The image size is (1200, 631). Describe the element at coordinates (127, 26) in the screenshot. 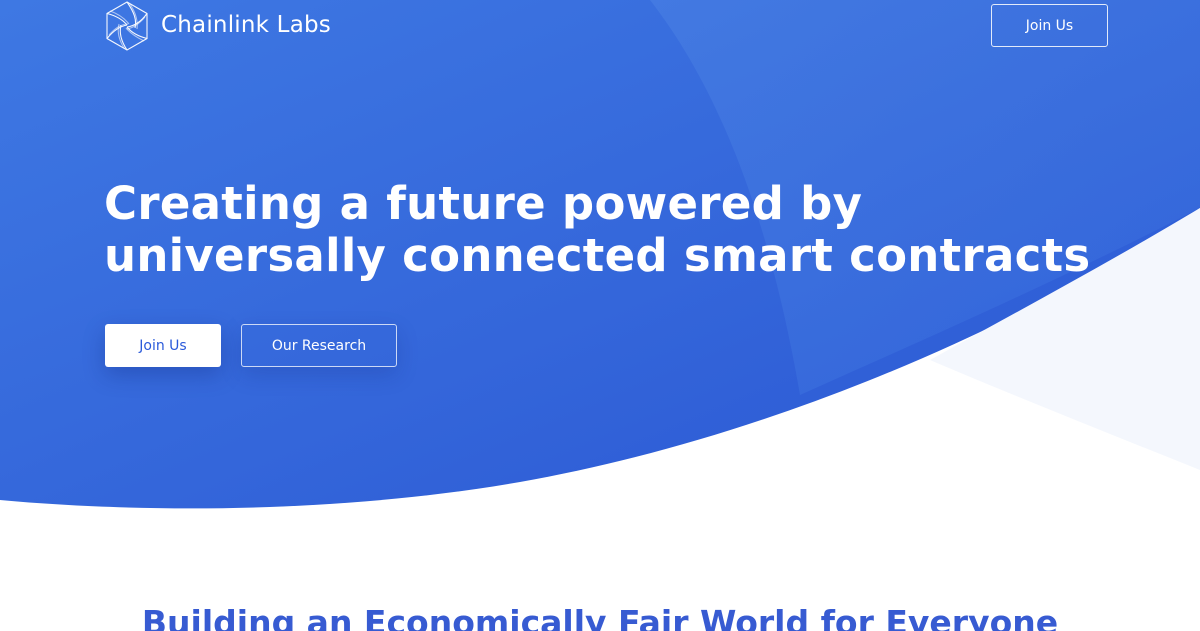

I see `chainlink-labs-hexagon-icon` at that location.